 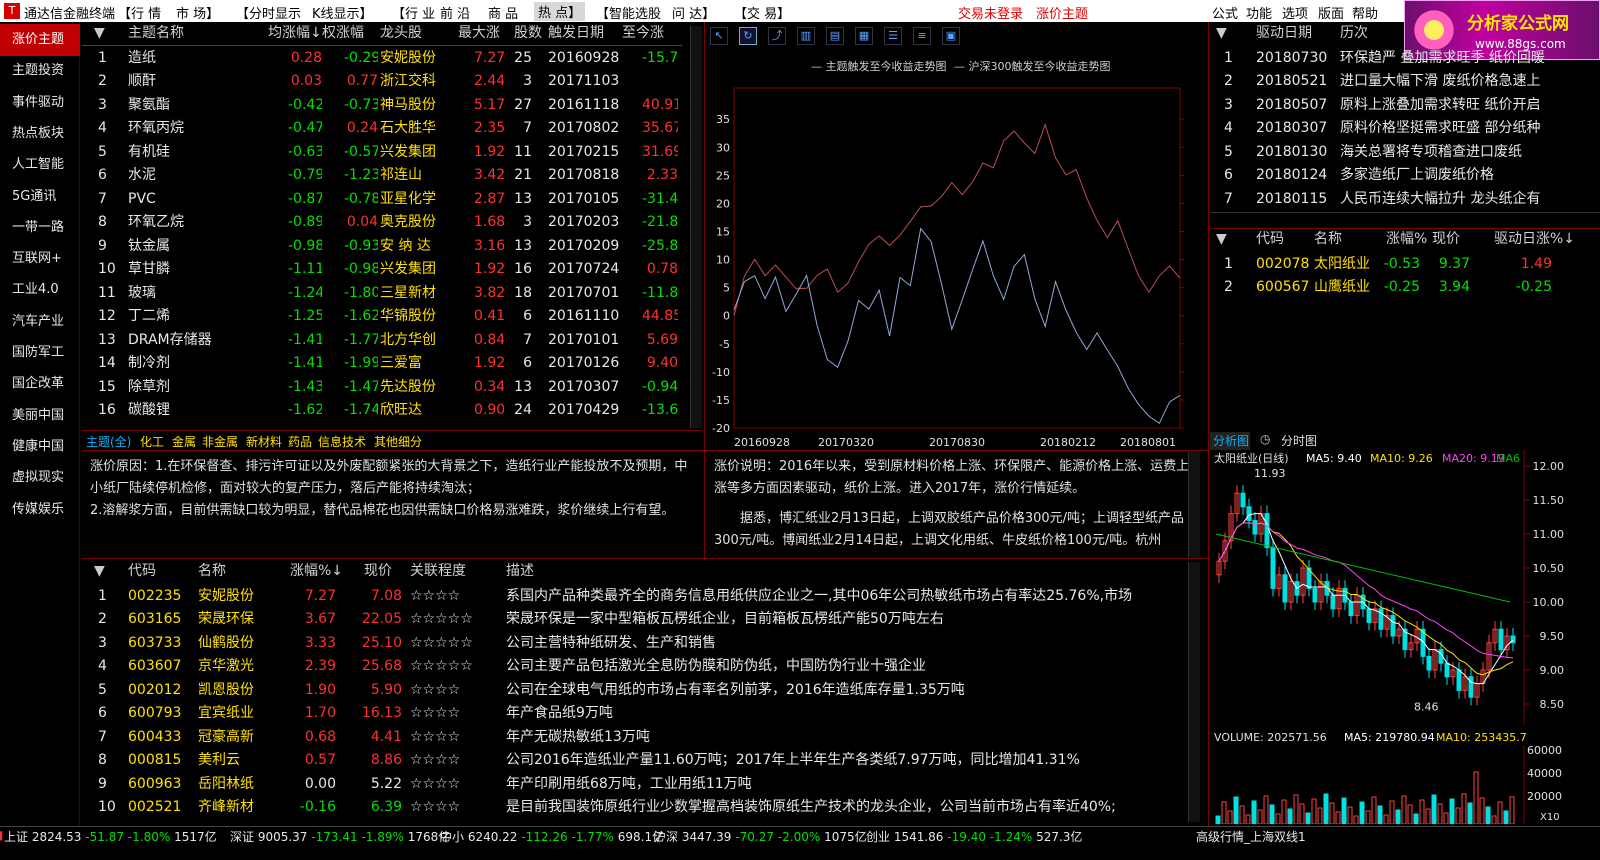 I want to click on table-row: 3 聚氨酯 -0.42 -0.73 神马股份 5.17 27 20161118 40.91, so click(x=382, y=106).